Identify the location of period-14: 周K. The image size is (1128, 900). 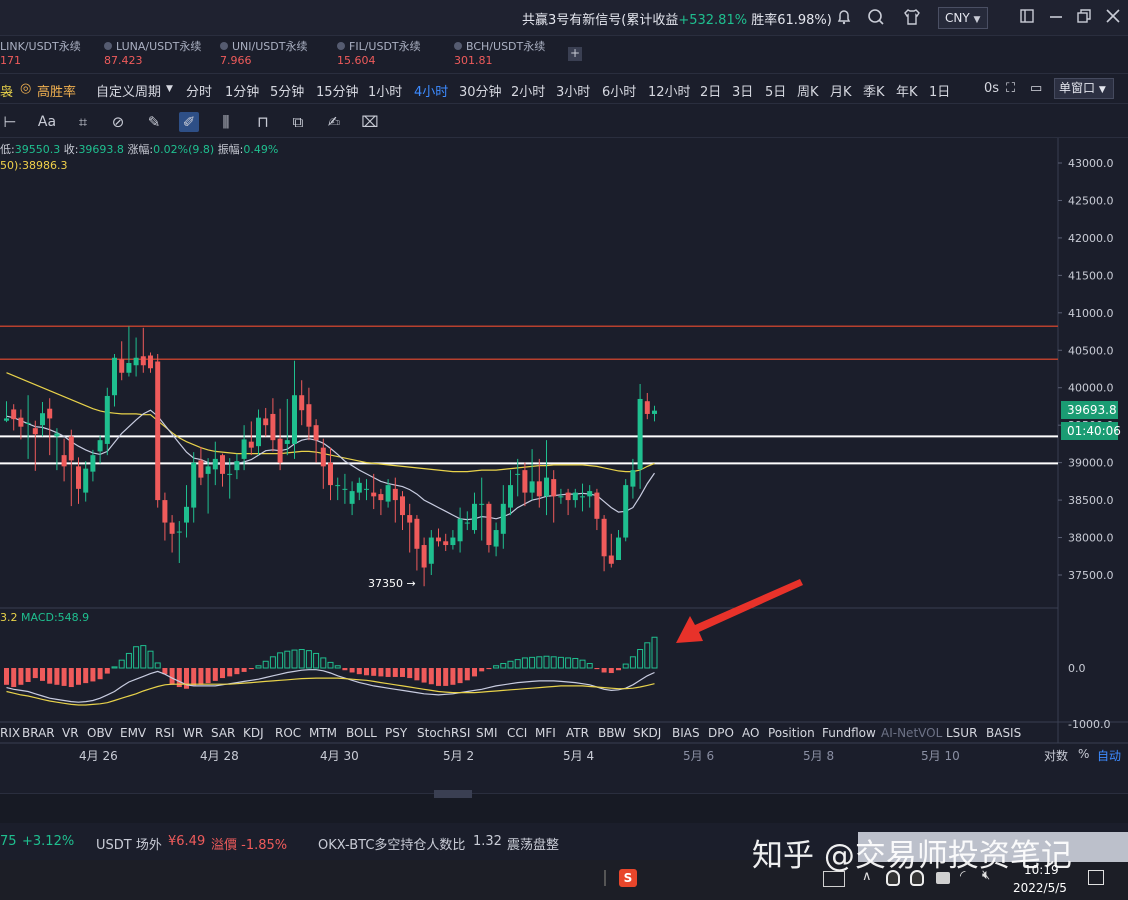
(808, 90).